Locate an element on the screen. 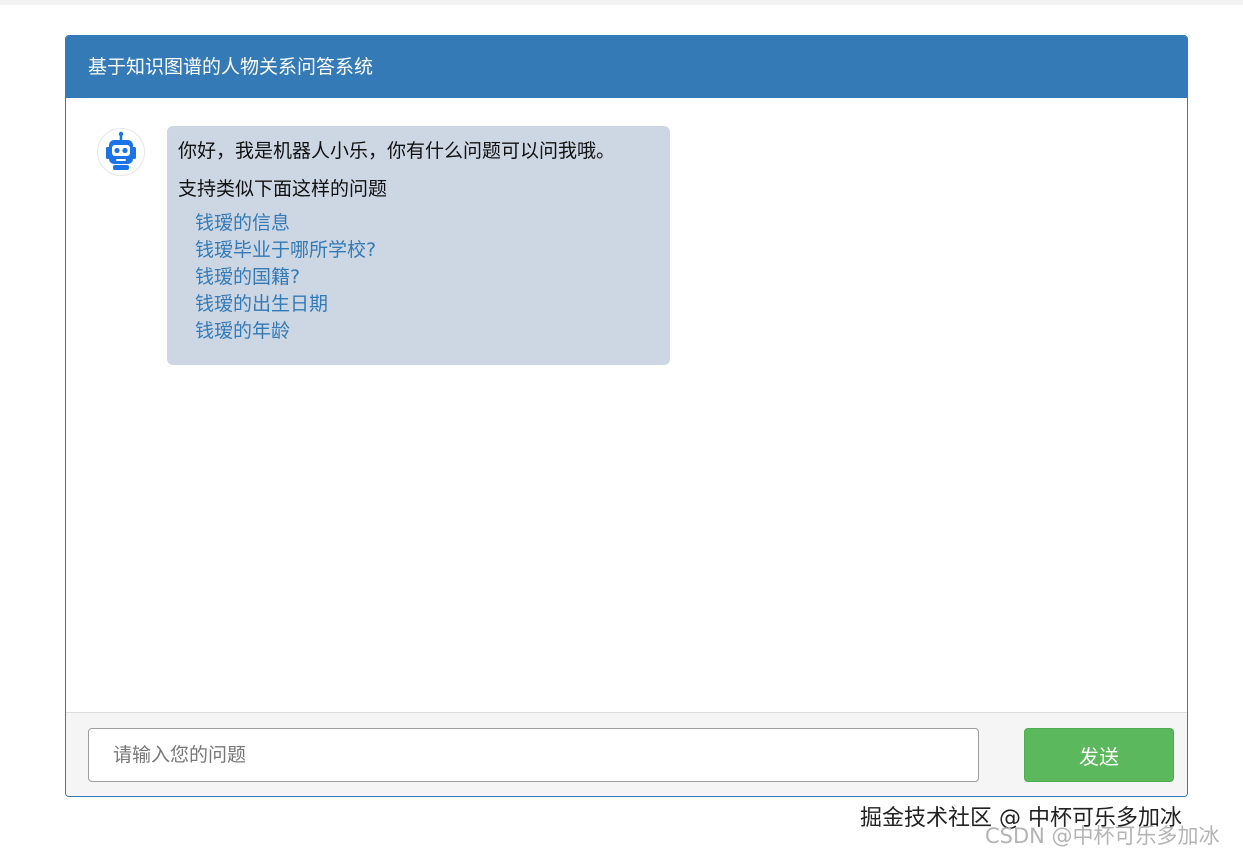 The height and width of the screenshot is (852, 1243). robot-icon is located at coordinates (121, 150).